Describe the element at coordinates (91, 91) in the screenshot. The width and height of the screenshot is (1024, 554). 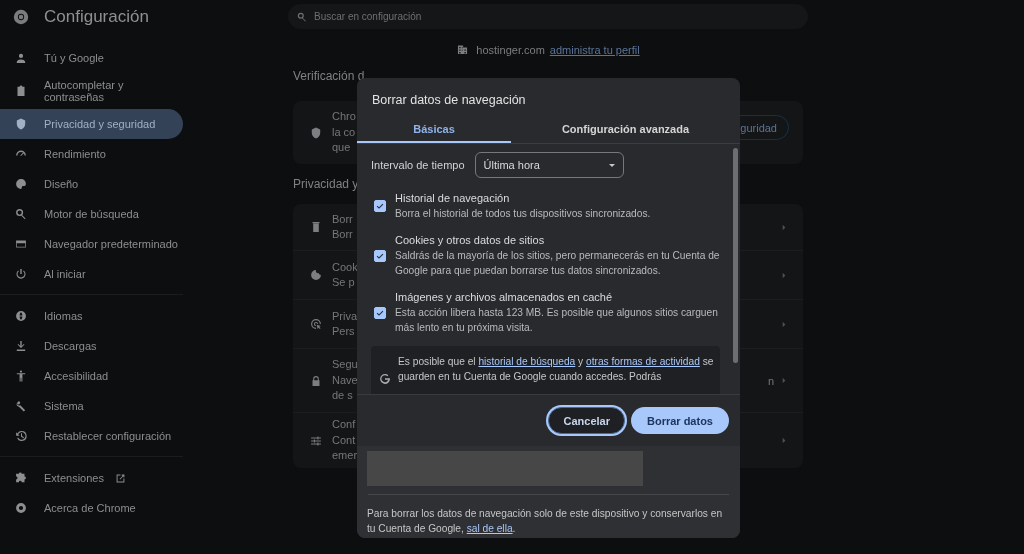
I see `sidebar-item: Autocompletar y contraseñas` at that location.